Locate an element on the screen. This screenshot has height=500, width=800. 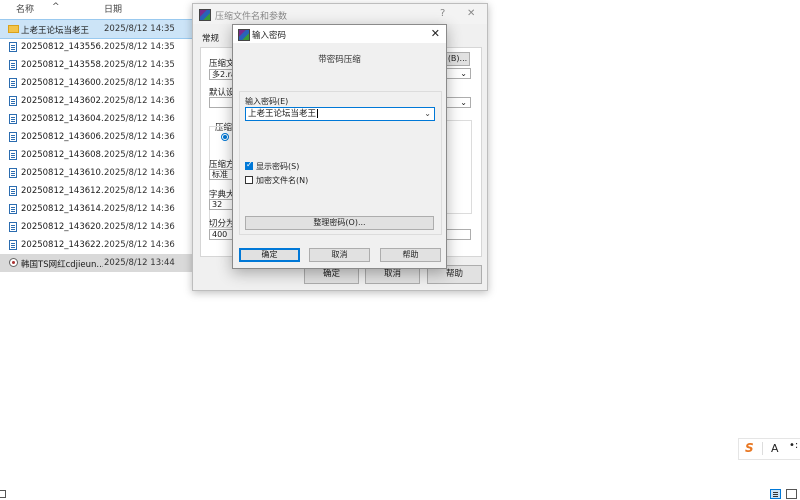
sort-ascending-icon: ^ is located at coordinates (56, 7).